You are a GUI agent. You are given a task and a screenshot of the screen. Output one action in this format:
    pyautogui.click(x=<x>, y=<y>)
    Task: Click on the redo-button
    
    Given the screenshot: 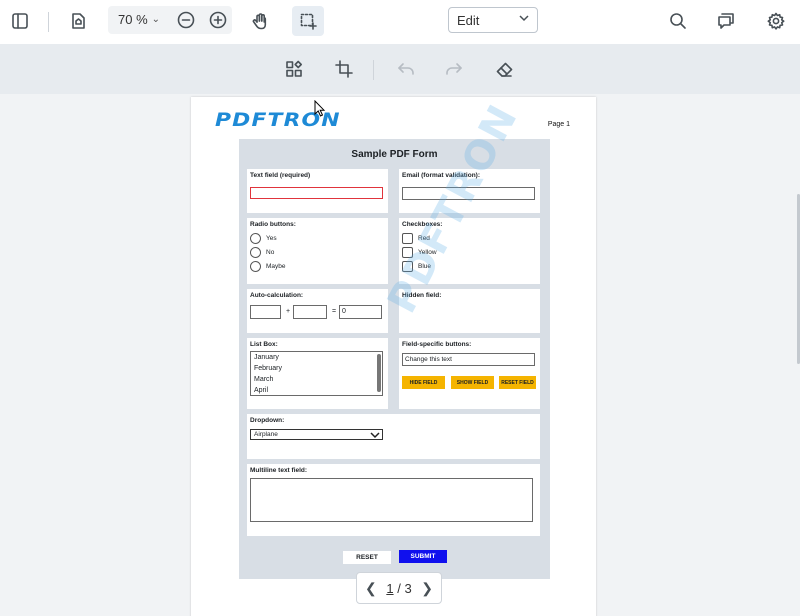 What is the action you would take?
    pyautogui.click(x=454, y=69)
    